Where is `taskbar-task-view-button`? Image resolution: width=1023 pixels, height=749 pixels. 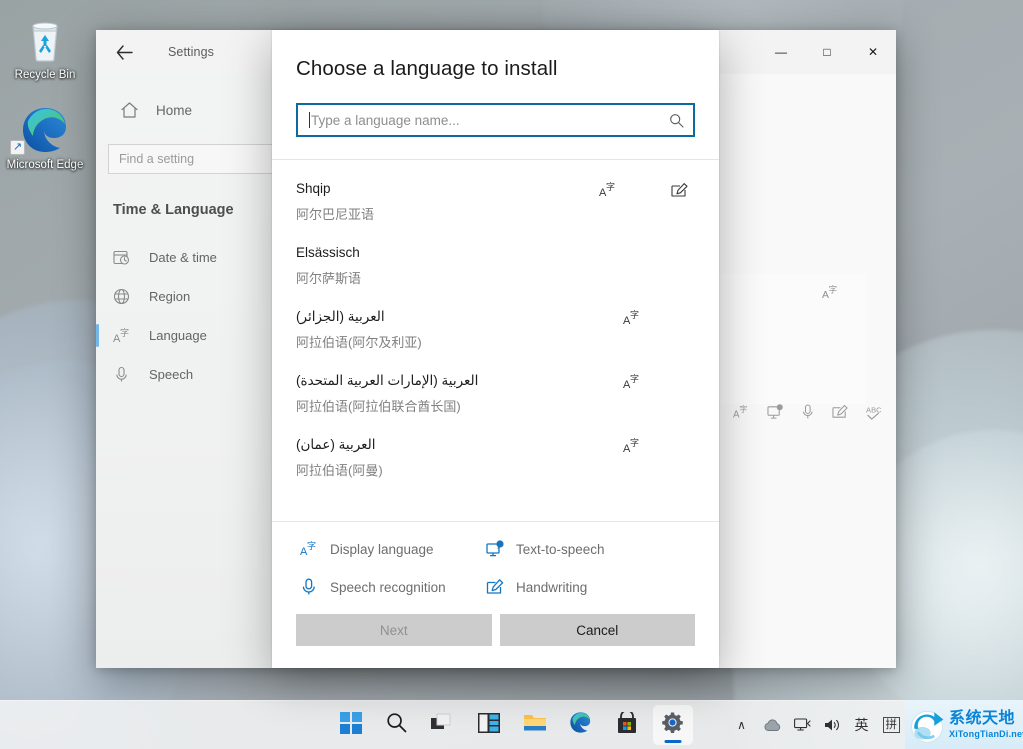
taskbar-task-view-button is located at coordinates (443, 725).